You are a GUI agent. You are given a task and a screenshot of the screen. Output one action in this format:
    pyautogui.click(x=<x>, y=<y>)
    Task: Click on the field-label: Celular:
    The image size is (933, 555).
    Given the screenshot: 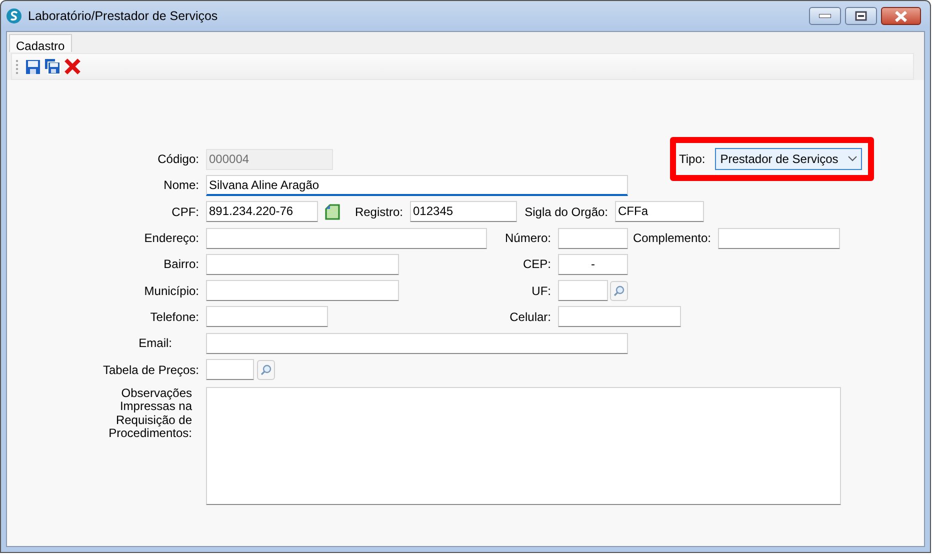 What is the action you would take?
    pyautogui.click(x=530, y=317)
    